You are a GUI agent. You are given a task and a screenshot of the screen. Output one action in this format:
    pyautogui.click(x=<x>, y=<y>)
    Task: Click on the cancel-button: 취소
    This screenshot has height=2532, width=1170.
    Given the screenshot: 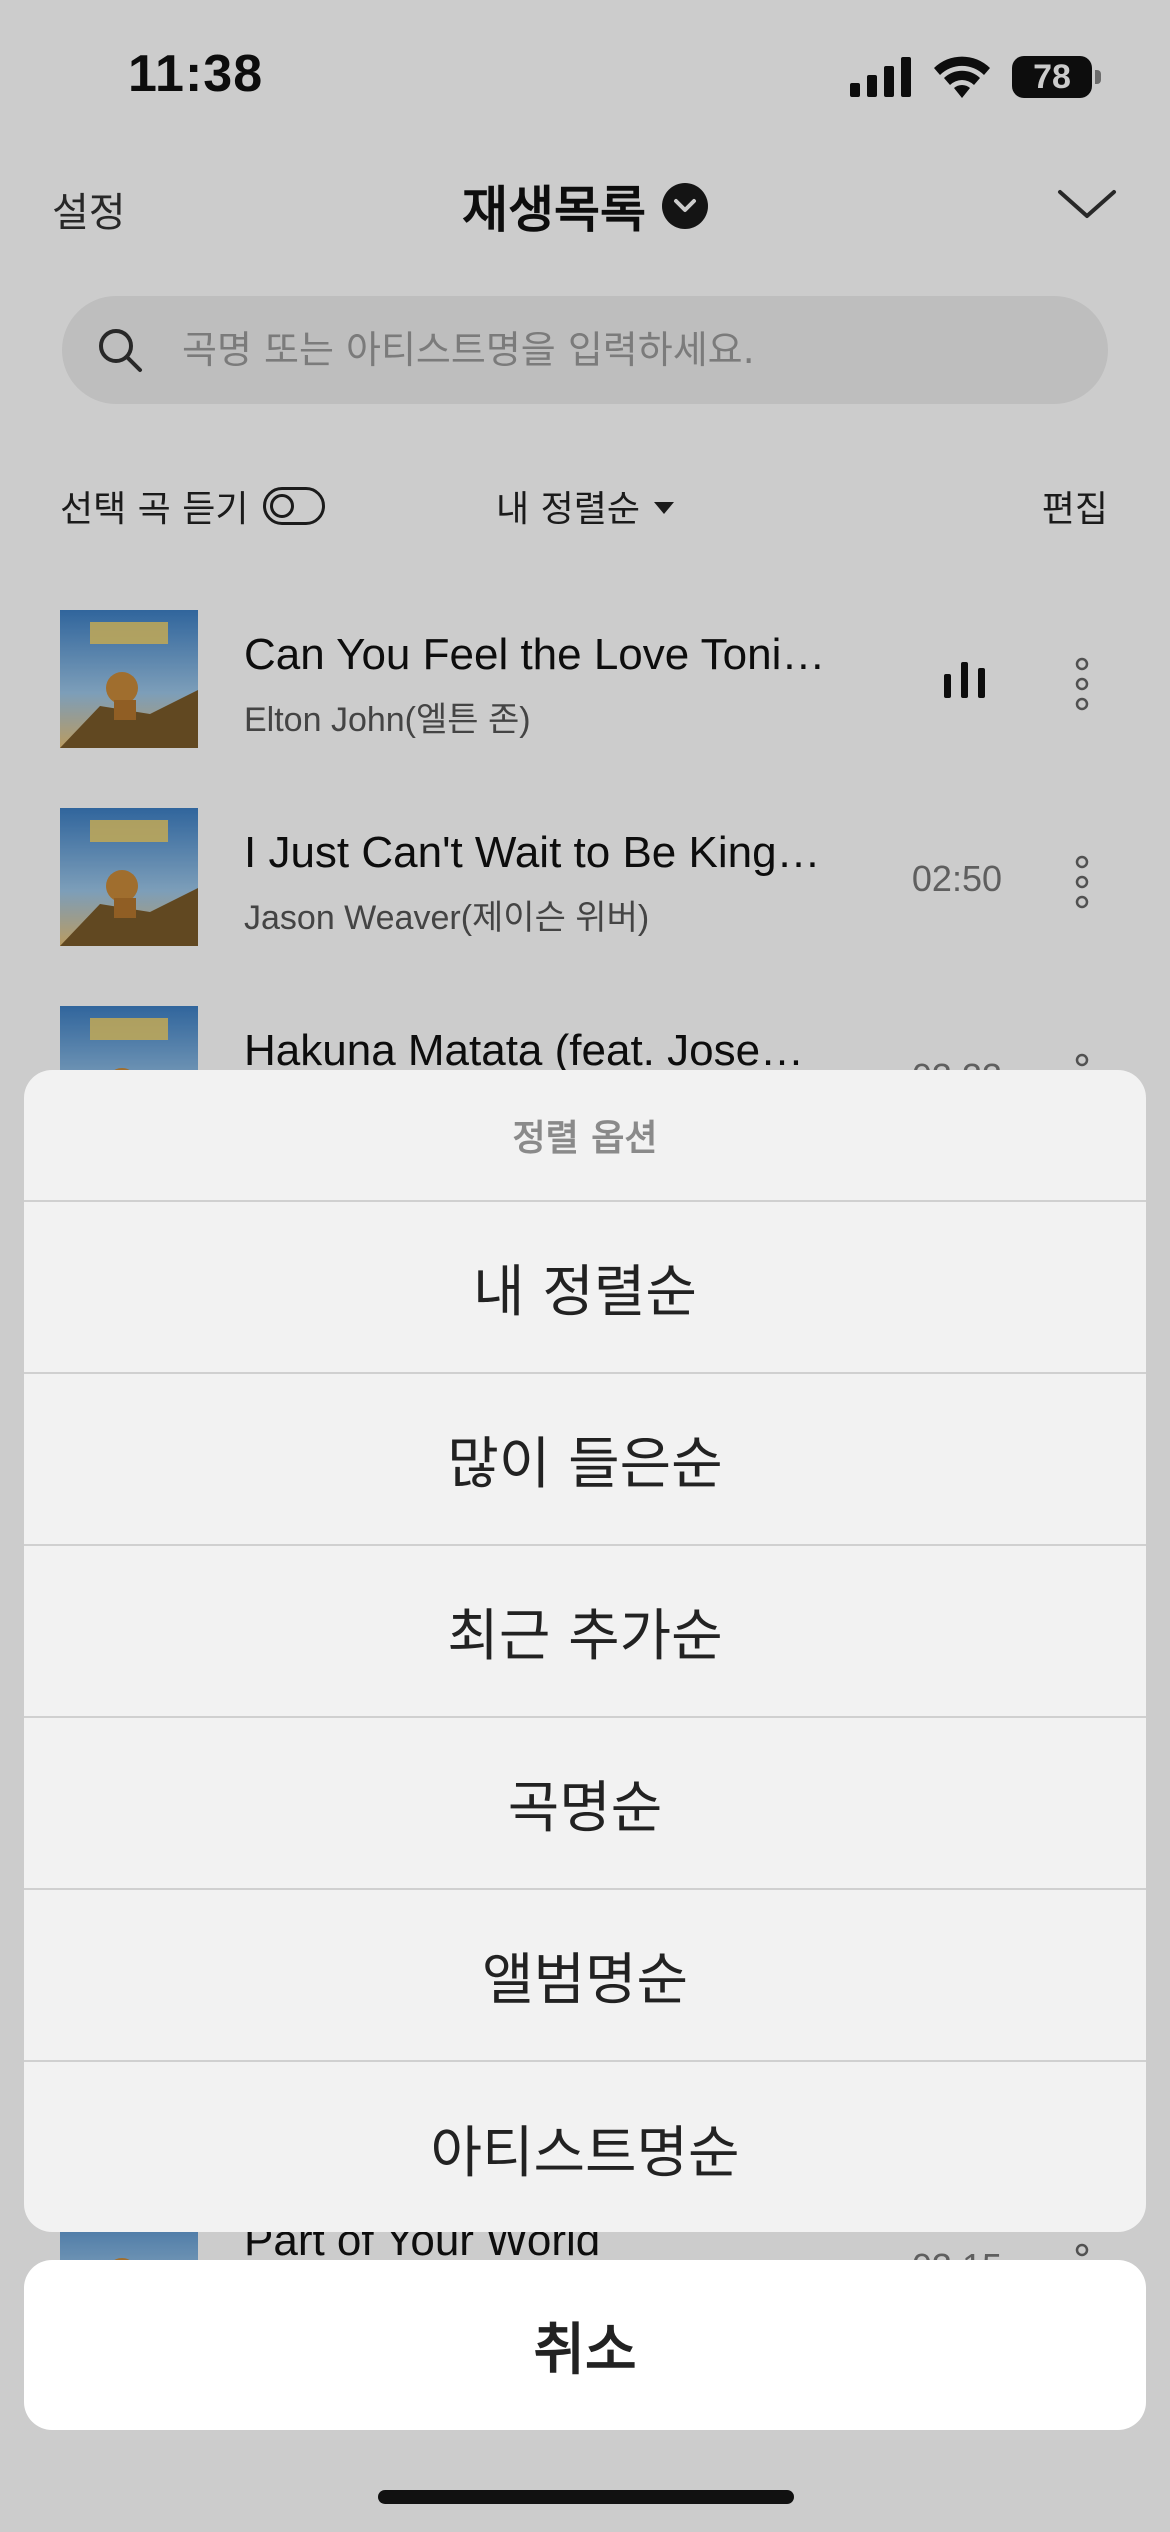 What is the action you would take?
    pyautogui.click(x=585, y=2345)
    